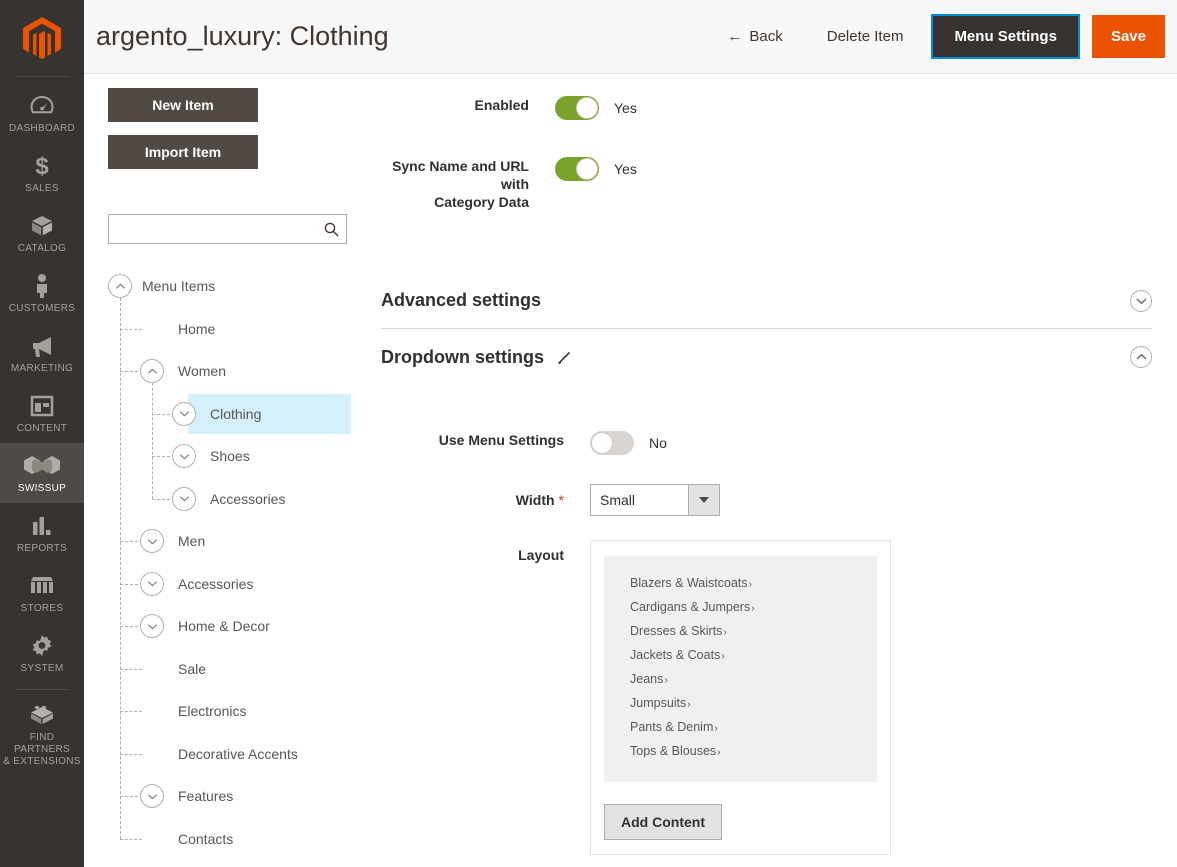 The height and width of the screenshot is (867, 1177). I want to click on sync-toggle, so click(577, 169).